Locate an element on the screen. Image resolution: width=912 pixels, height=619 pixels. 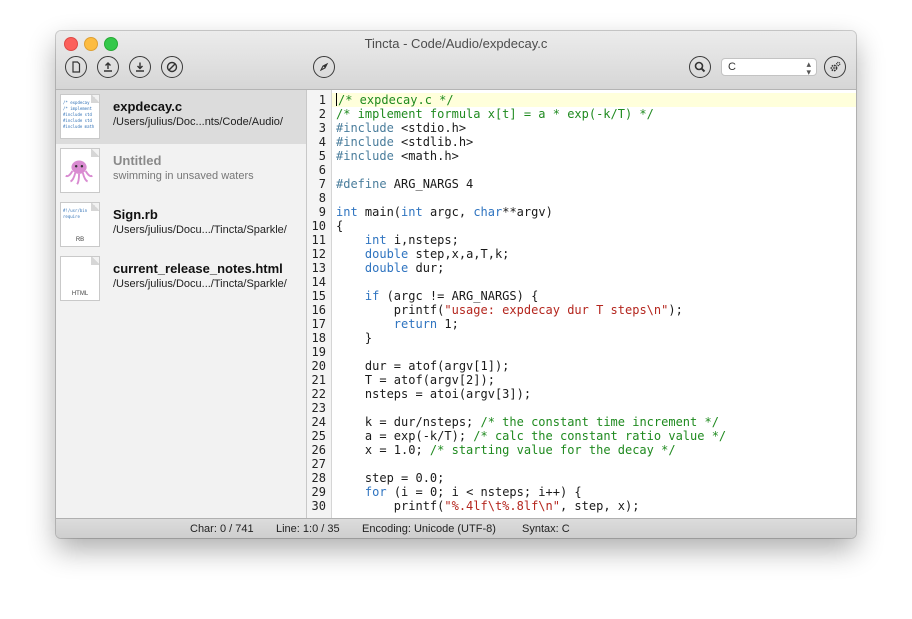
code-line: } is located at coordinates (594, 338).